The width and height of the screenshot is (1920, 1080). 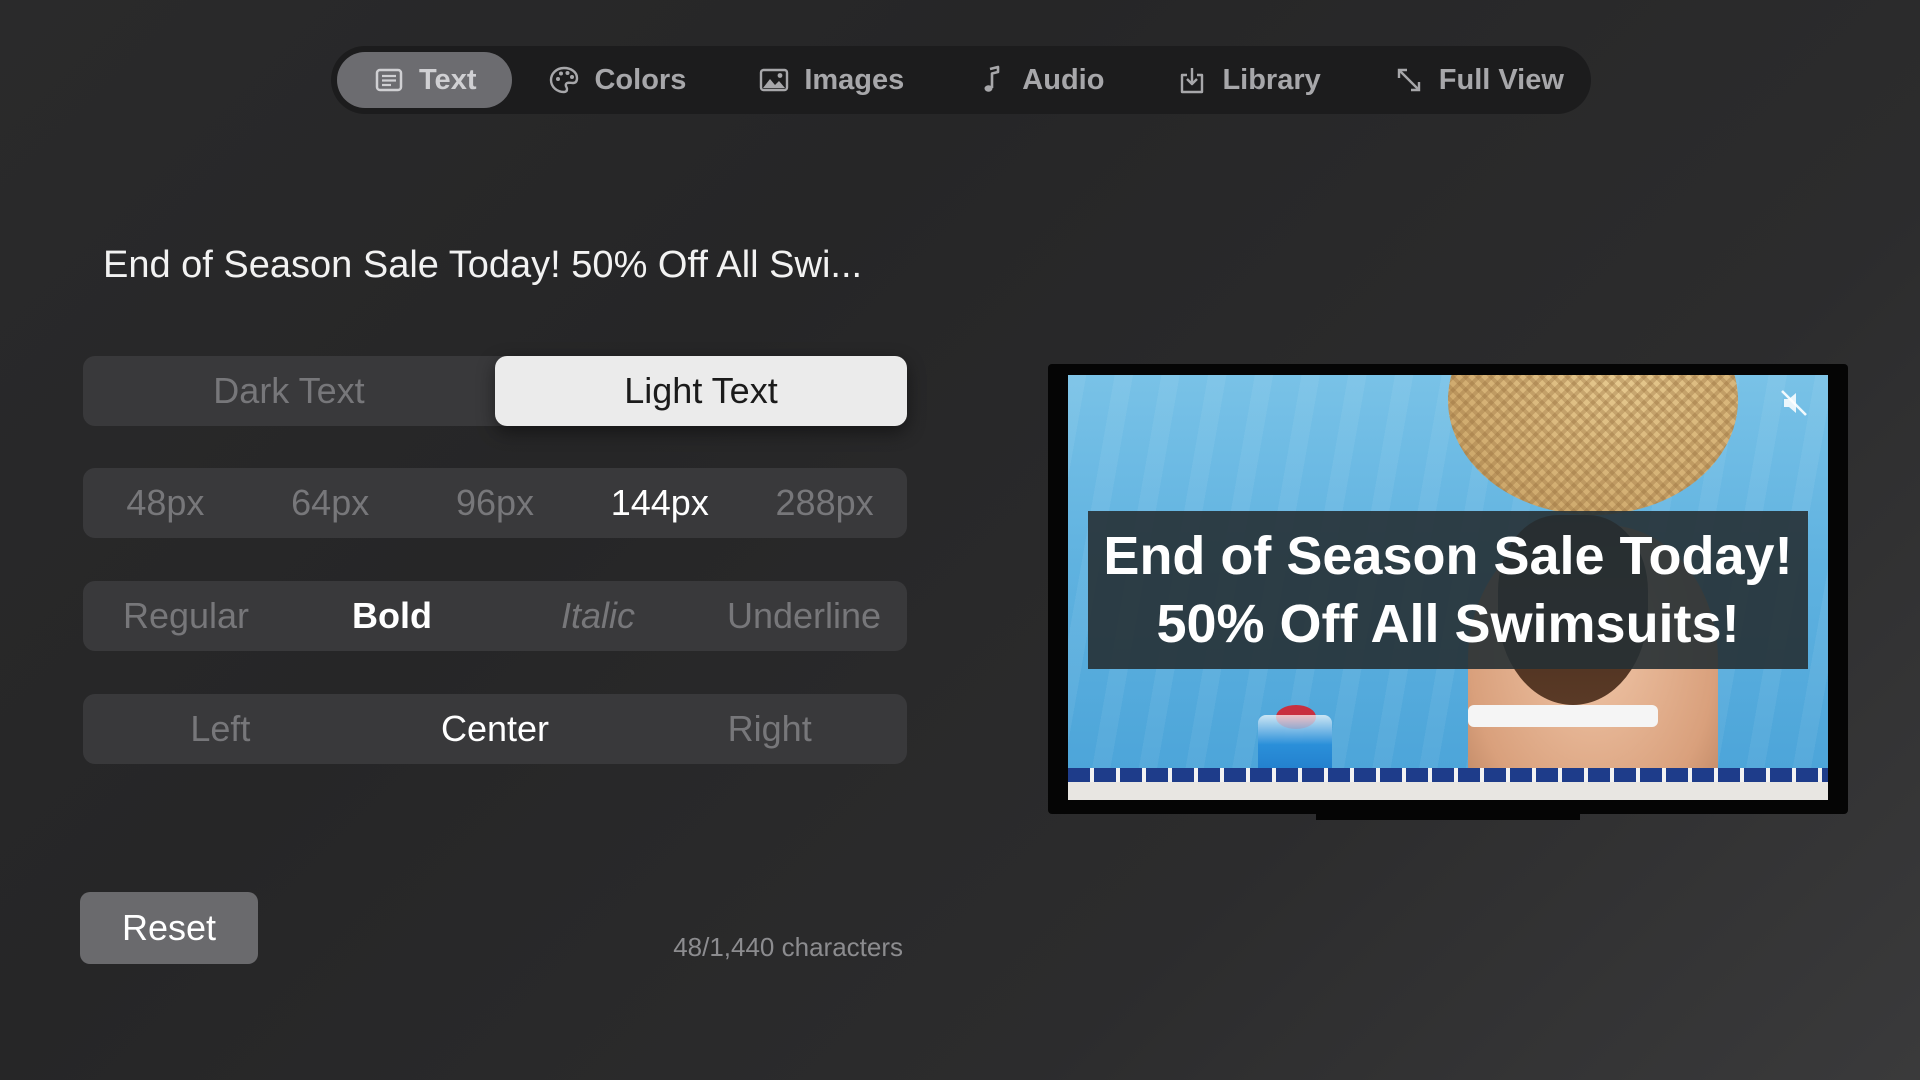 I want to click on character-count: 48/1,440 characters, so click(x=788, y=947).